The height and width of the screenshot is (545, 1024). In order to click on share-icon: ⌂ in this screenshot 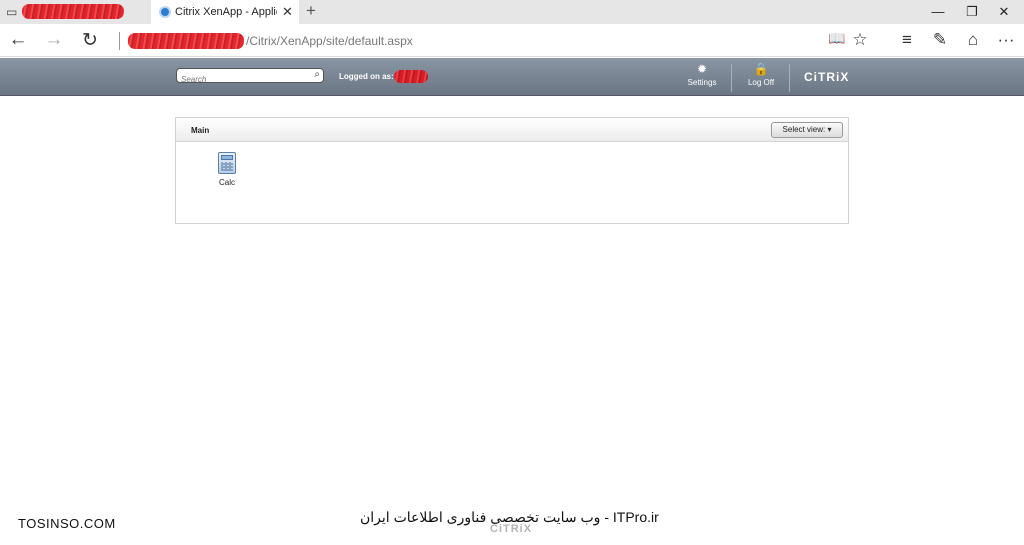, I will do `click(973, 40)`.